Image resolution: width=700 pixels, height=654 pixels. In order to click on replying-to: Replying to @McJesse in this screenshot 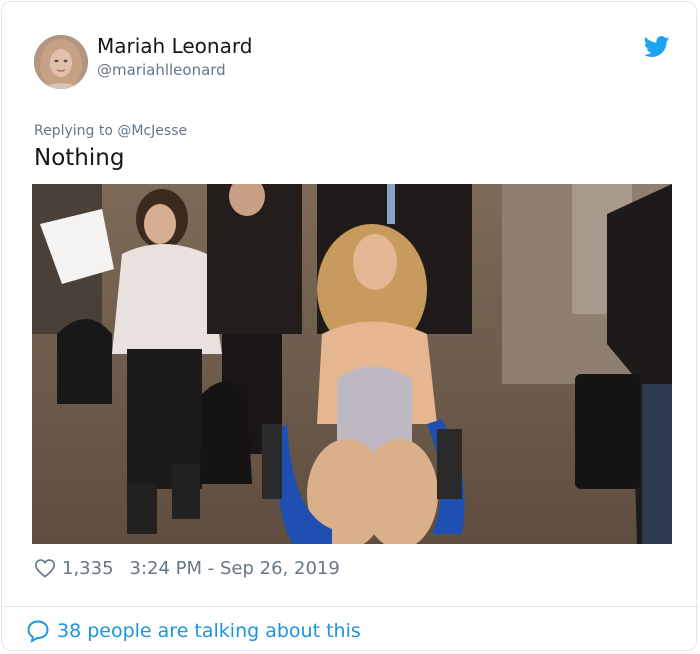, I will do `click(110, 131)`.